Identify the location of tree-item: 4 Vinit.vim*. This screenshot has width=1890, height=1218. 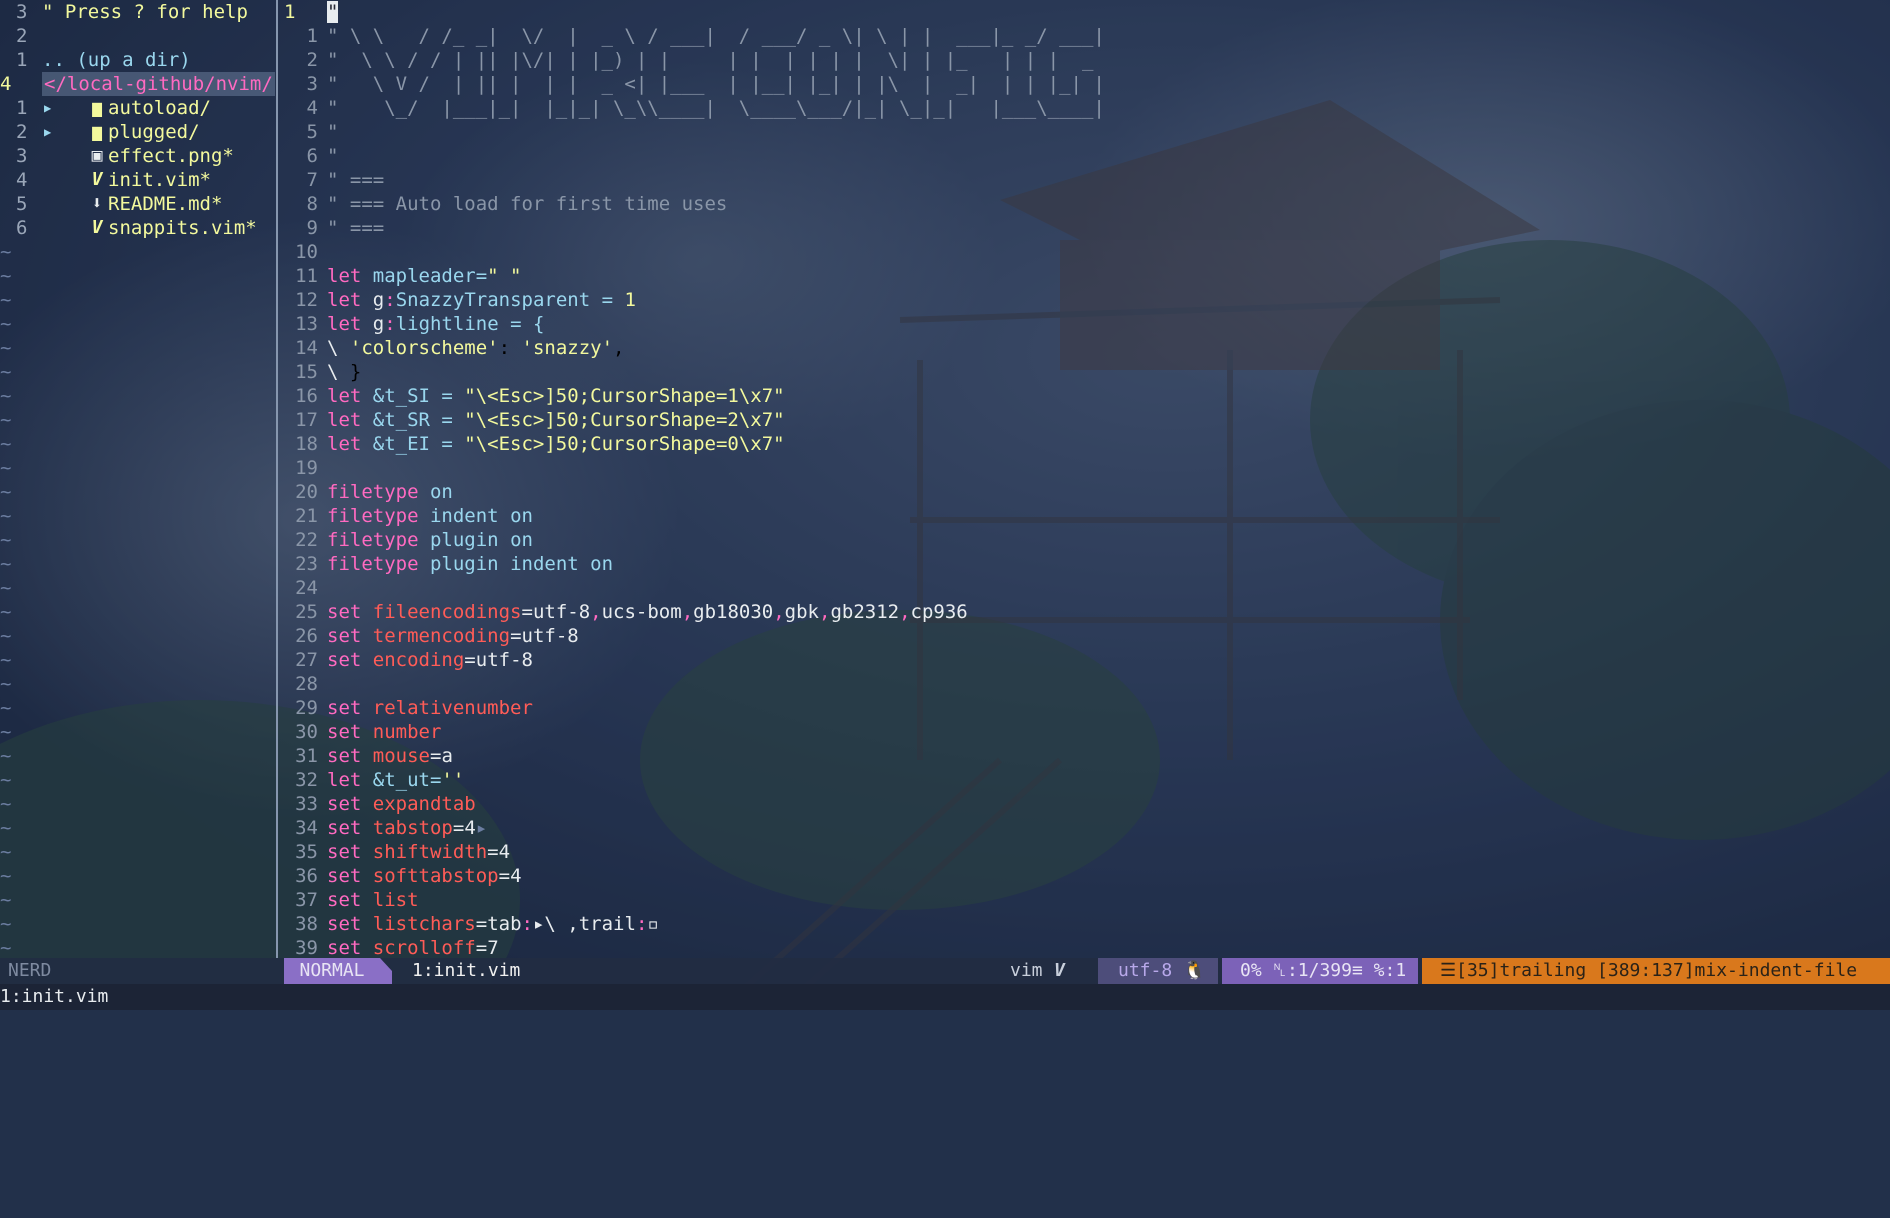
(138, 180).